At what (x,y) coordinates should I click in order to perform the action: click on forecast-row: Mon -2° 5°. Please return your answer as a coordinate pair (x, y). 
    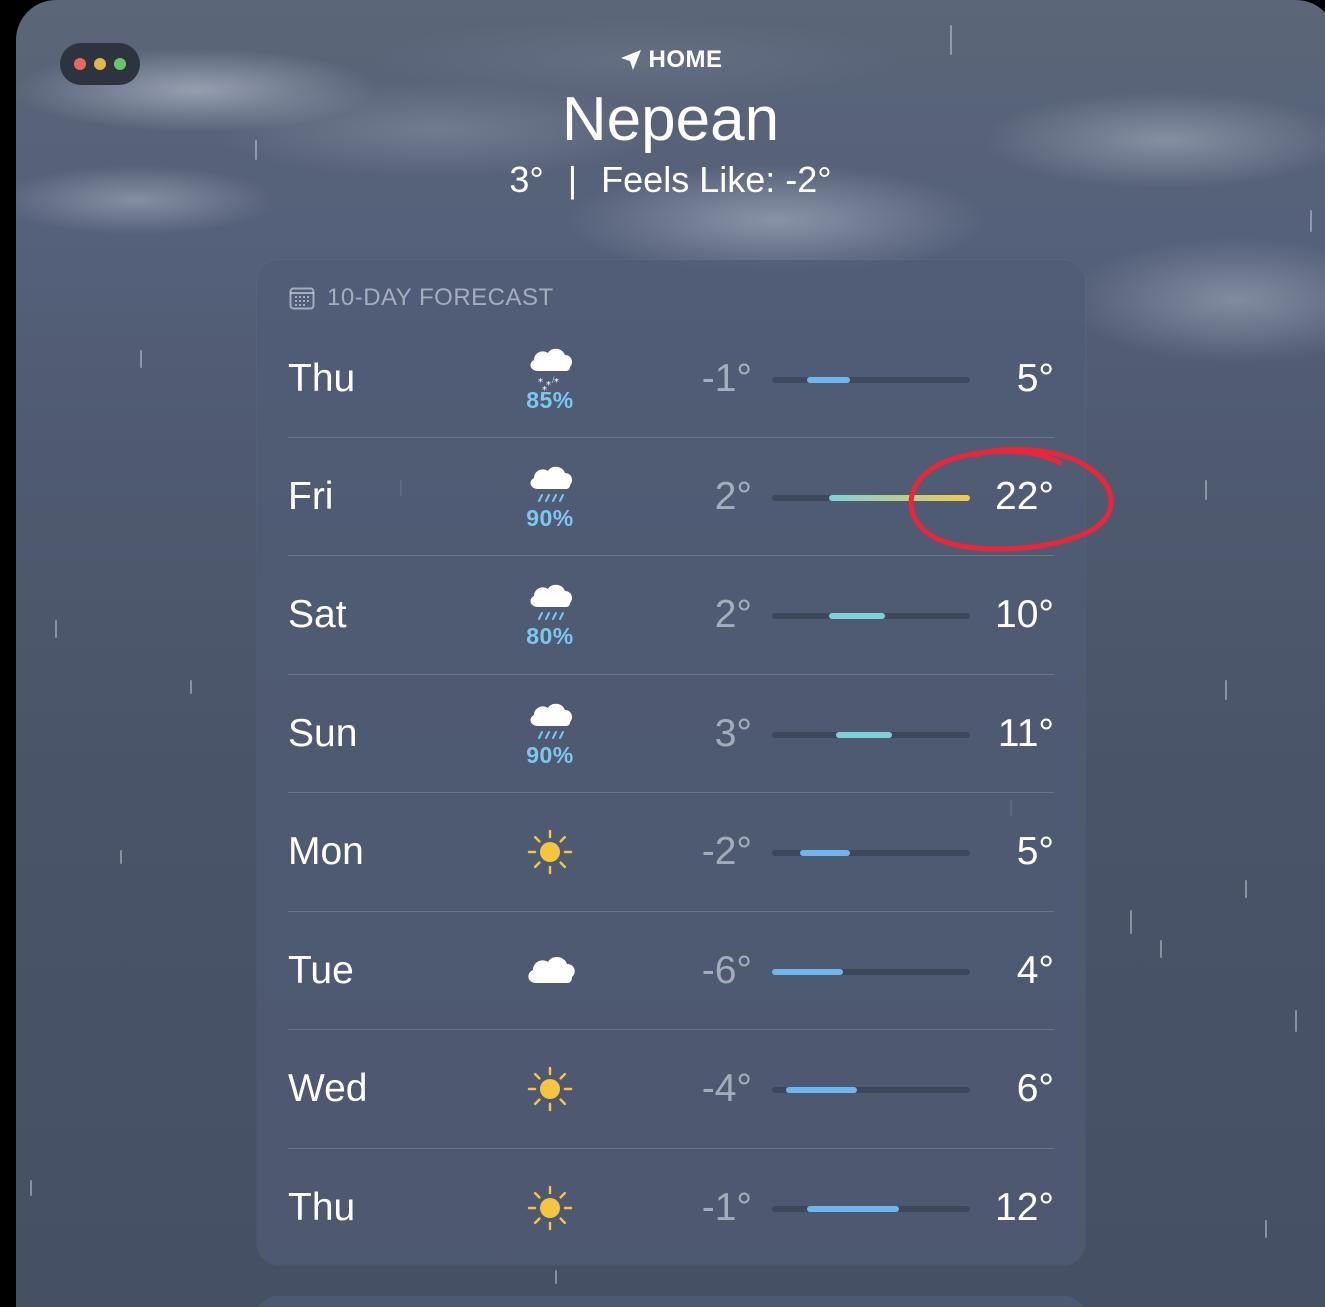
    Looking at the image, I should click on (671, 851).